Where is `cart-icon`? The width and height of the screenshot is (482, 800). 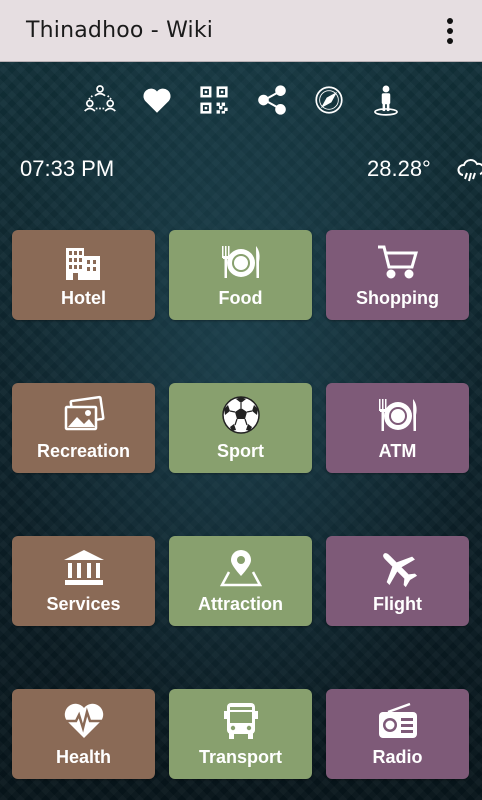 cart-icon is located at coordinates (398, 262).